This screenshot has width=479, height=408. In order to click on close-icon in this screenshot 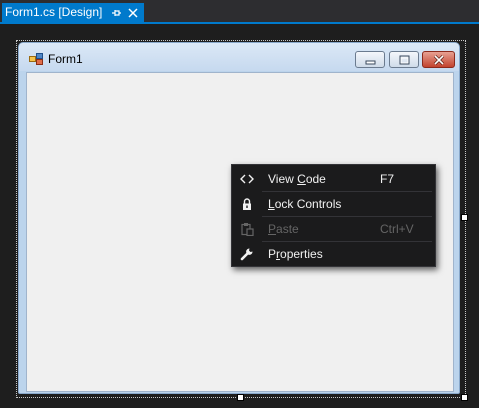, I will do `click(133, 13)`.